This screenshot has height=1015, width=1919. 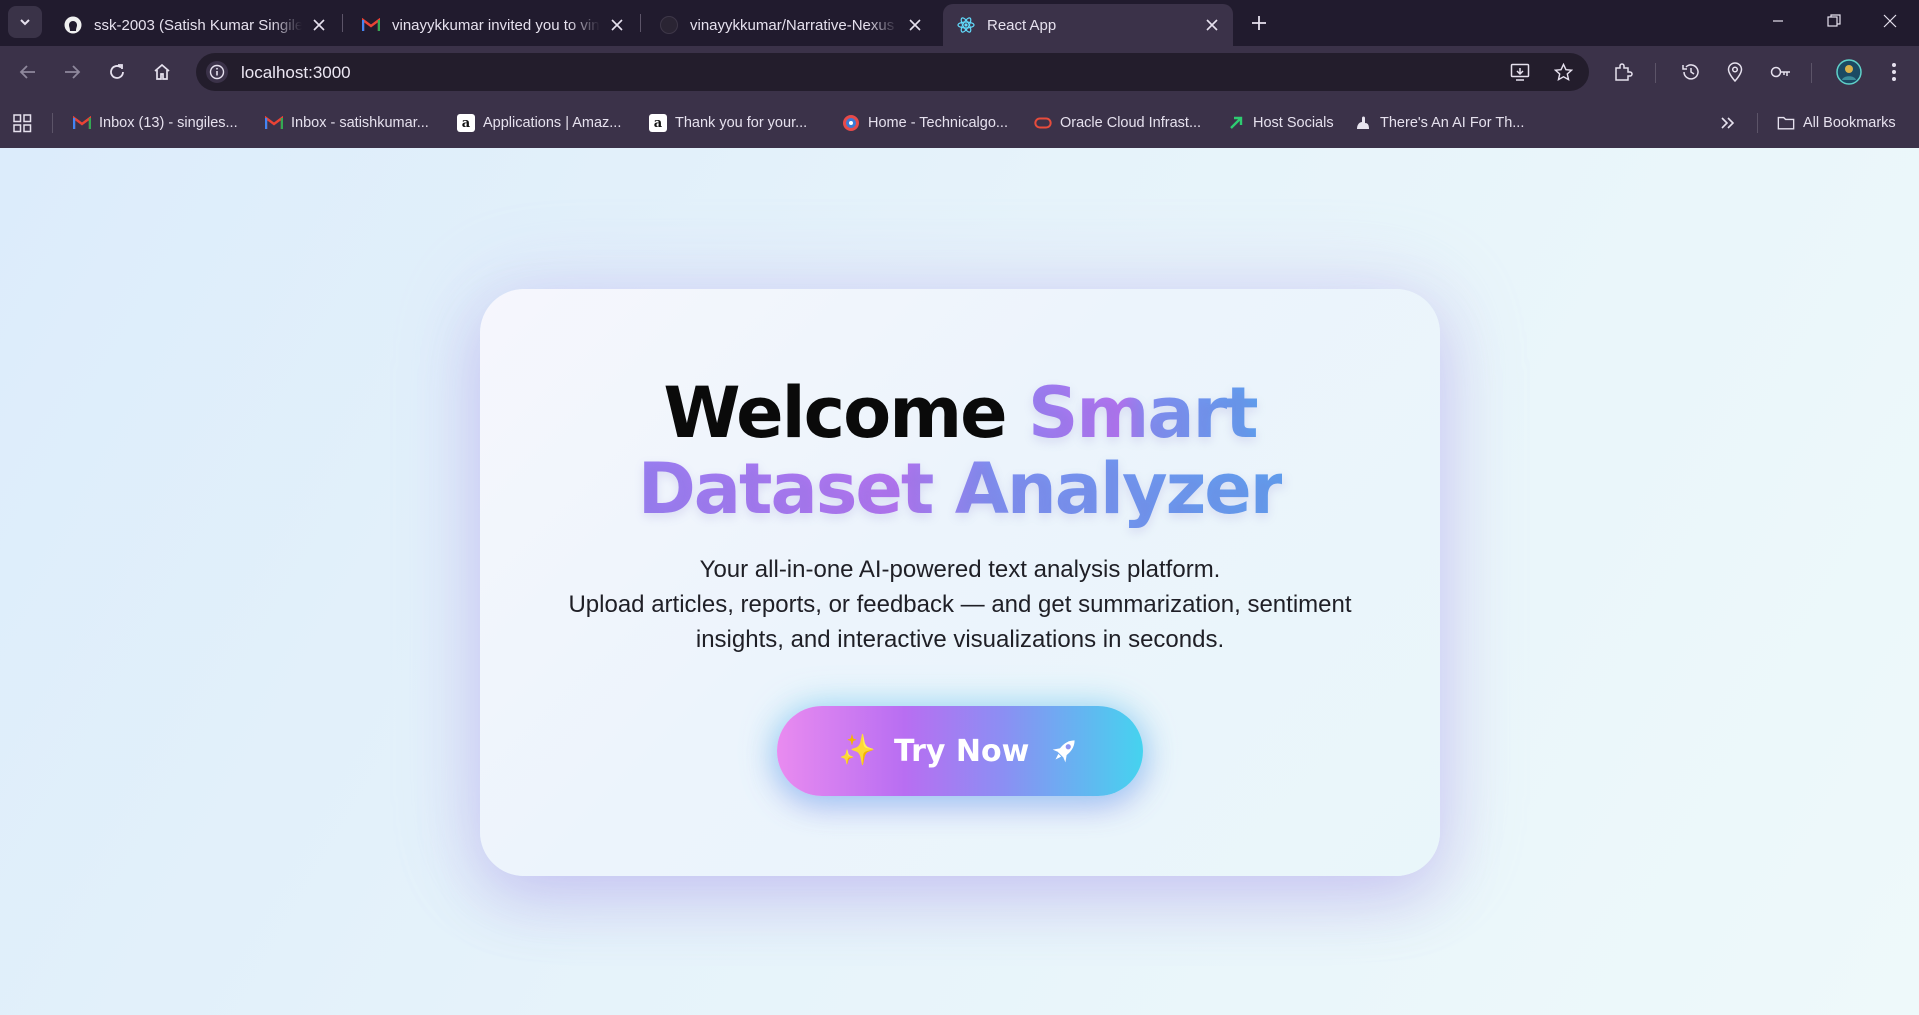 I want to click on sparkles-icon: ✨, so click(x=857, y=750).